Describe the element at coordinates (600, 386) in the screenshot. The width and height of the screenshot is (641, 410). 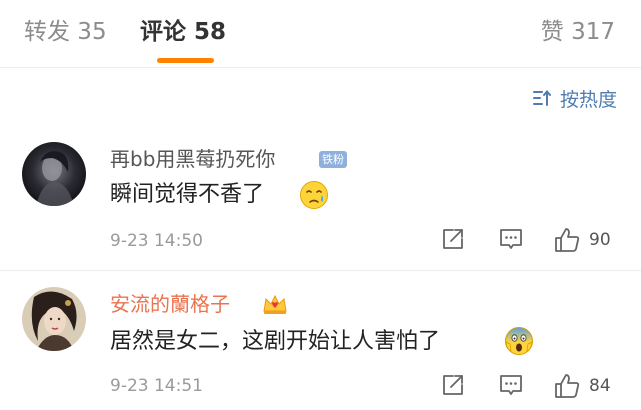
I see `like-count: 84` at that location.